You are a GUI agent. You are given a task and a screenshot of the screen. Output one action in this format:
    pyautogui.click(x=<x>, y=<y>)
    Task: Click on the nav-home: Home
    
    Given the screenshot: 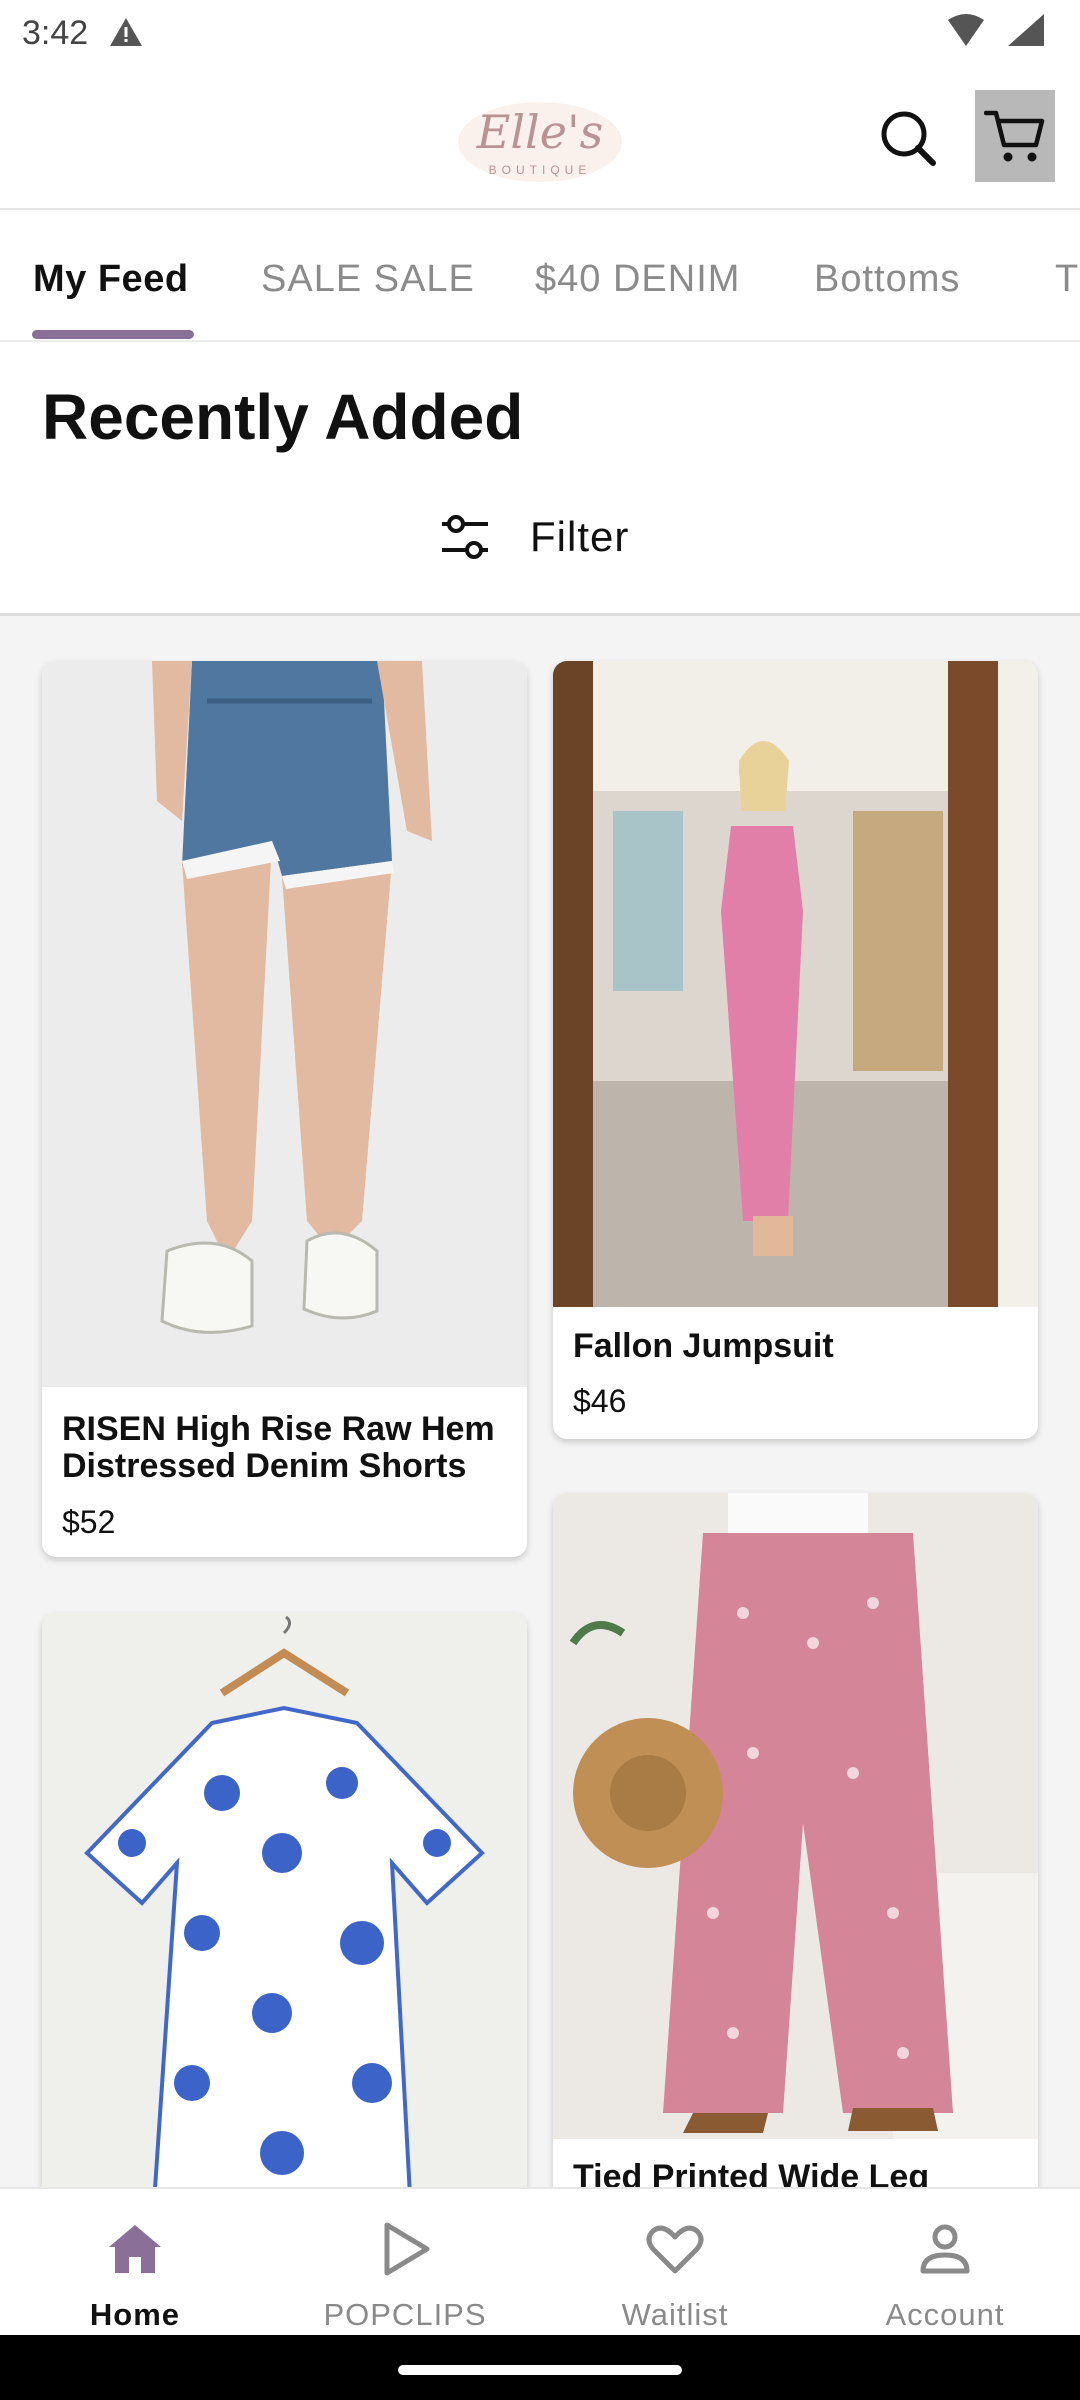 What is the action you would take?
    pyautogui.click(x=135, y=2263)
    